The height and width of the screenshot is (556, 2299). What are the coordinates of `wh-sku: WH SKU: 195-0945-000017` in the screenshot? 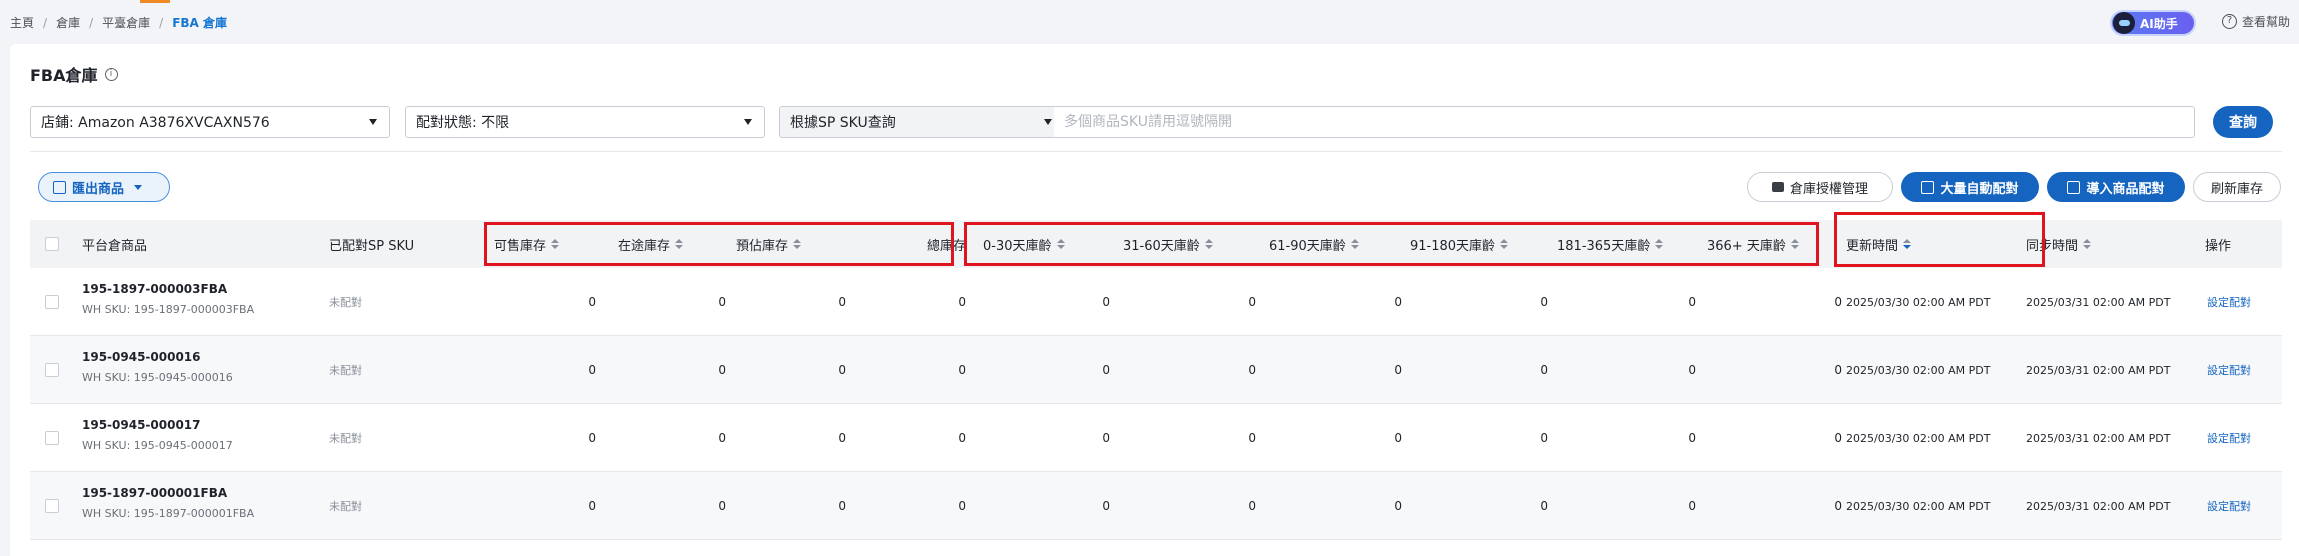 It's located at (157, 445).